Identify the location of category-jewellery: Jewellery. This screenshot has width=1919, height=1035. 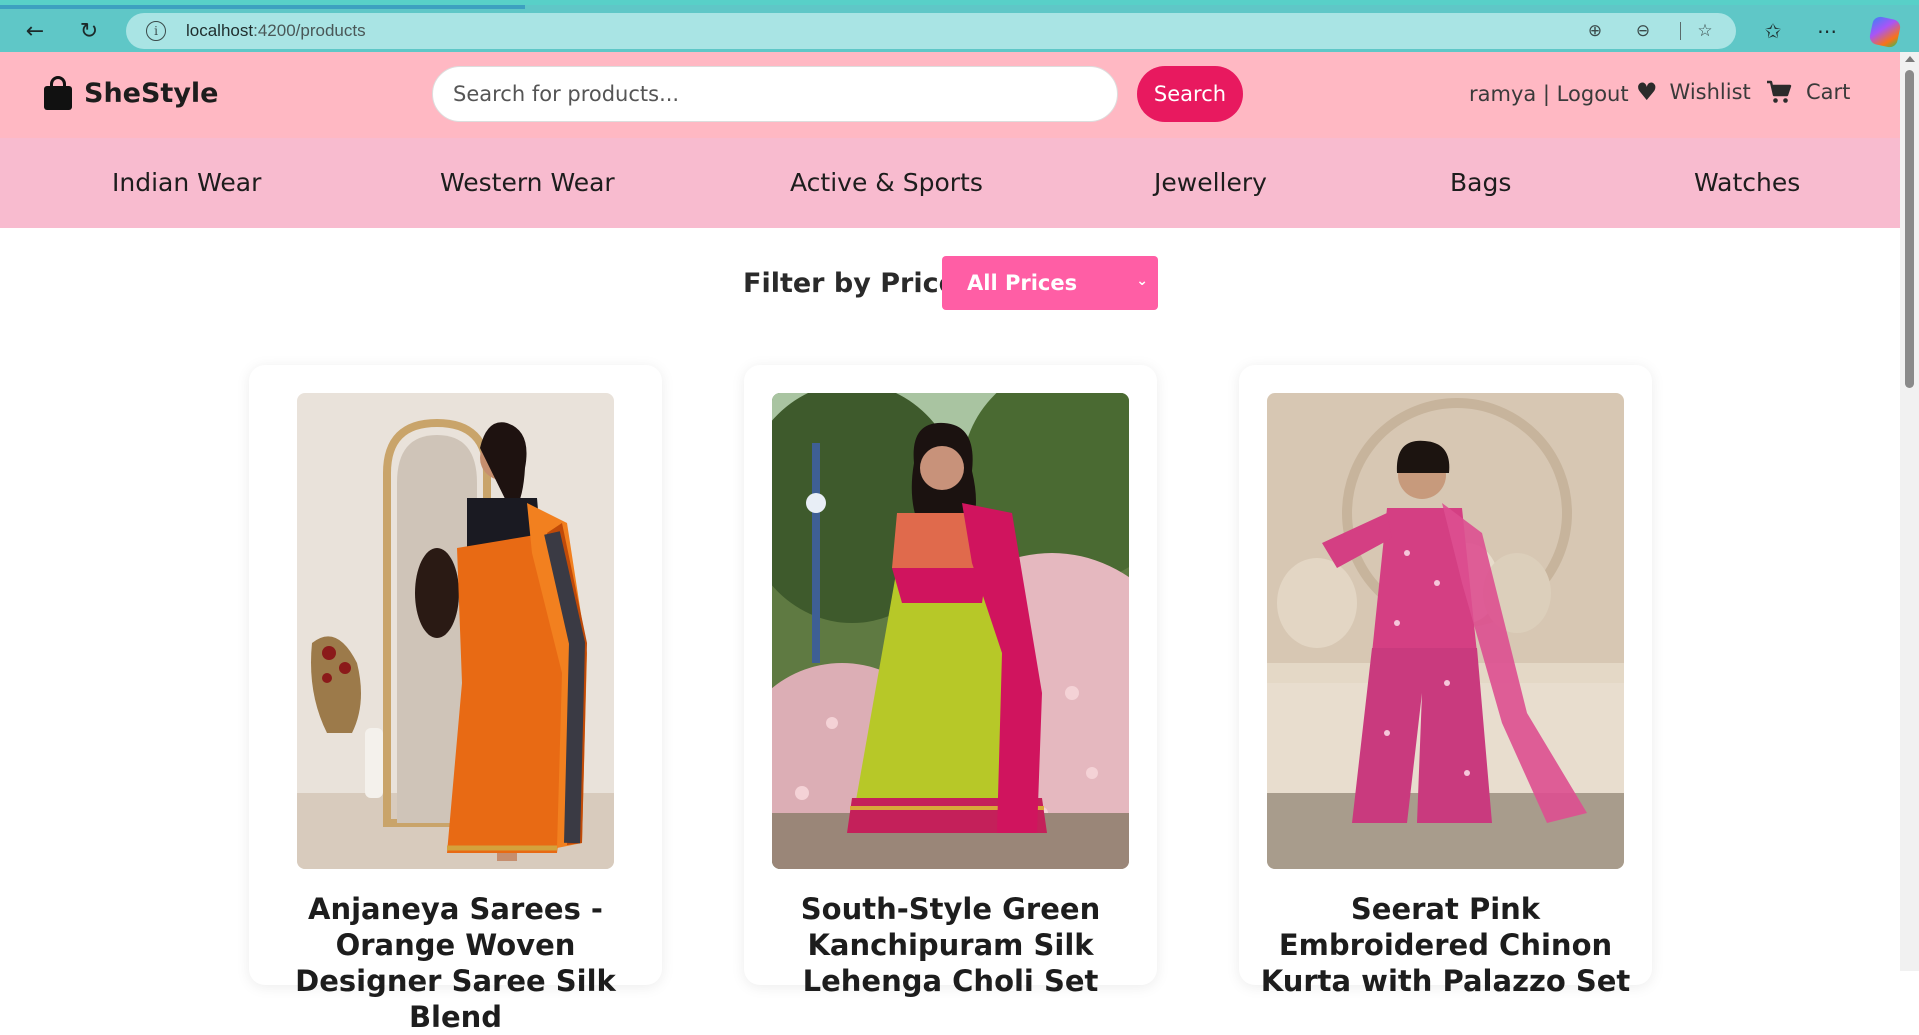
(1210, 182).